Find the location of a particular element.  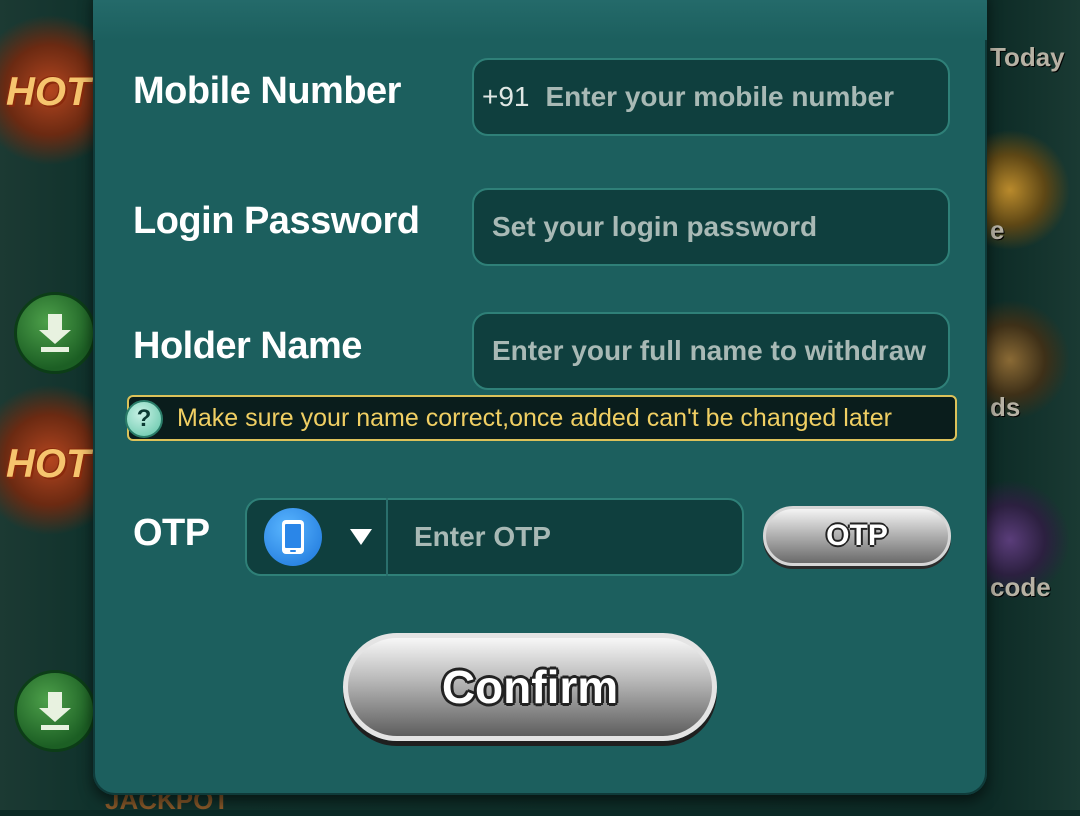

holder-name-label: Holder Name is located at coordinates (247, 346).